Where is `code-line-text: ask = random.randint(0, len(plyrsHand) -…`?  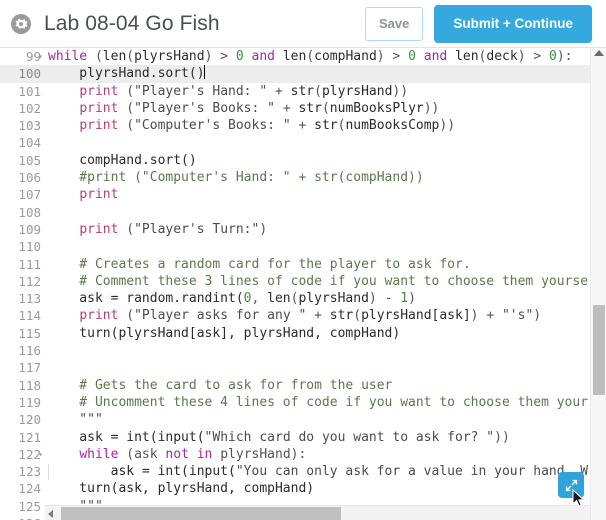 code-line-text: ask = random.randint(0, len(plyrsHand) -… is located at coordinates (232, 299).